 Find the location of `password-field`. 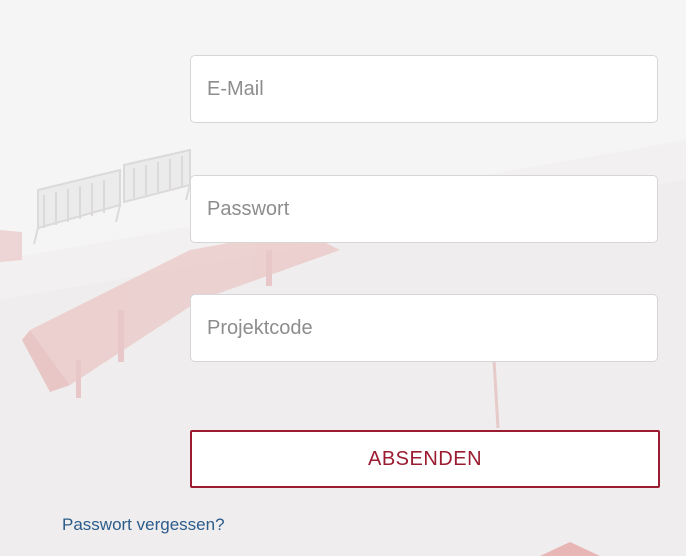

password-field is located at coordinates (424, 209).